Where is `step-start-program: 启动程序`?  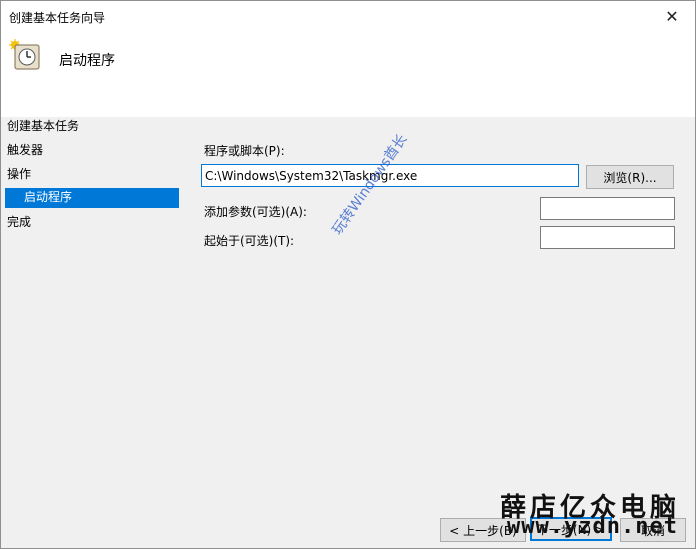 step-start-program: 启动程序 is located at coordinates (92, 198).